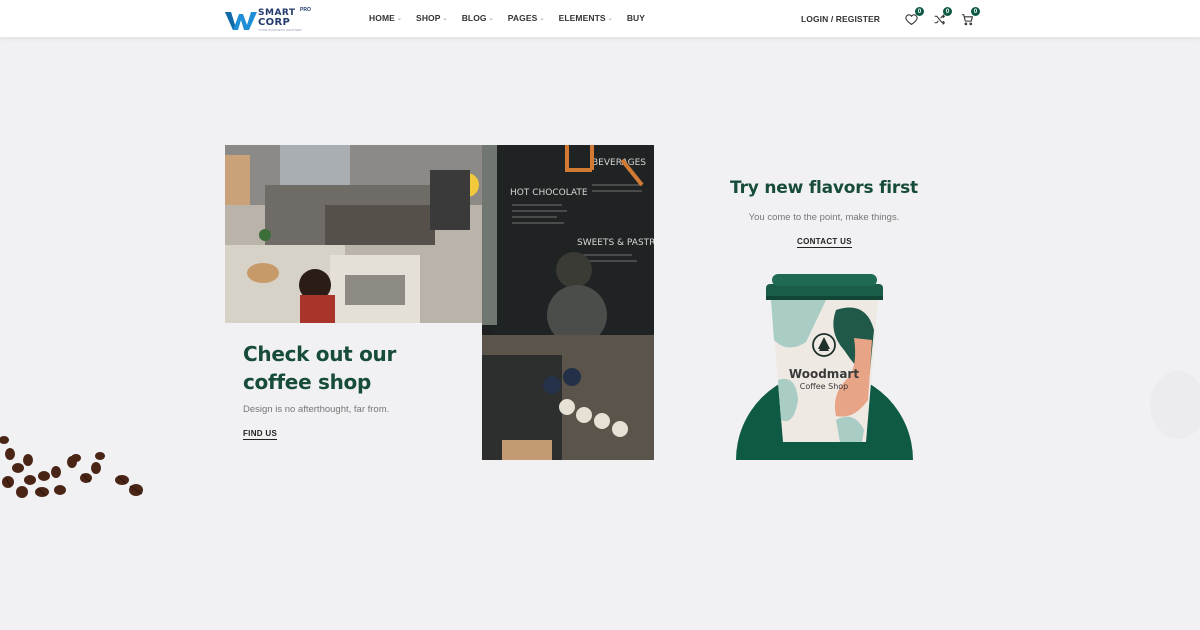 This screenshot has height=630, width=1200. What do you see at coordinates (582, 18) in the screenshot?
I see `nav-label: ELEMENTS` at bounding box center [582, 18].